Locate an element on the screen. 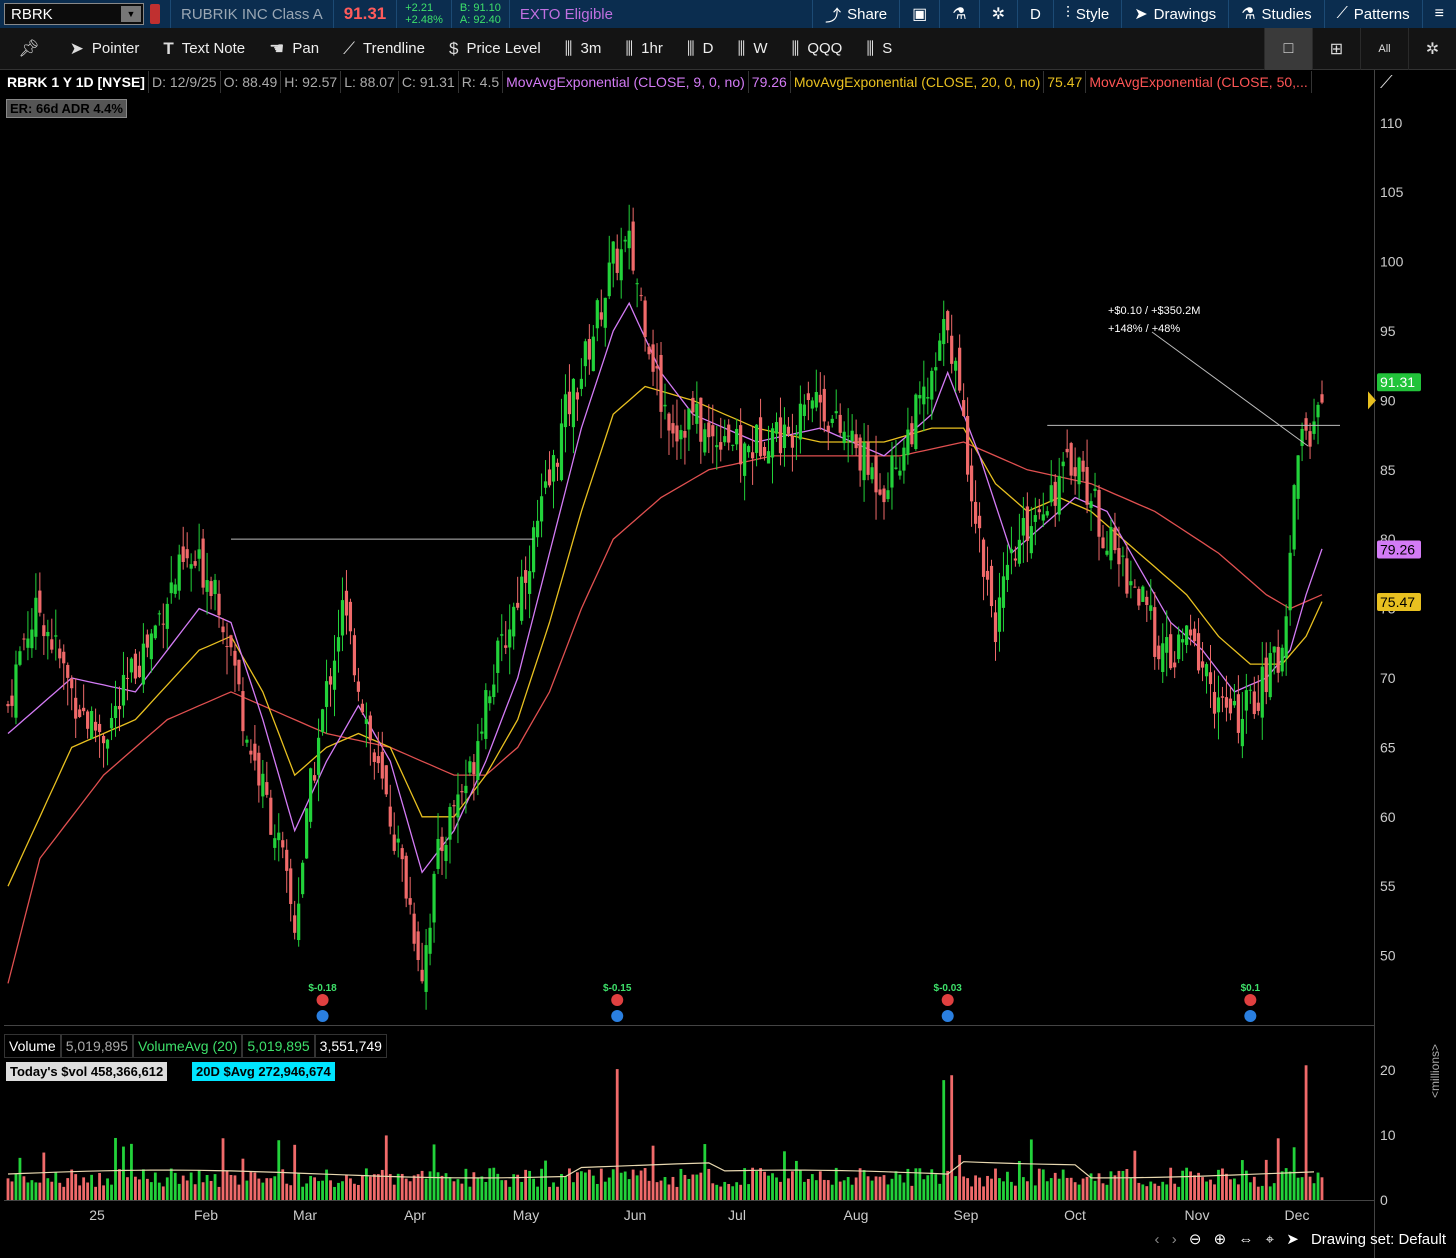  timeframe-s: ⫼ S is located at coordinates (879, 49).